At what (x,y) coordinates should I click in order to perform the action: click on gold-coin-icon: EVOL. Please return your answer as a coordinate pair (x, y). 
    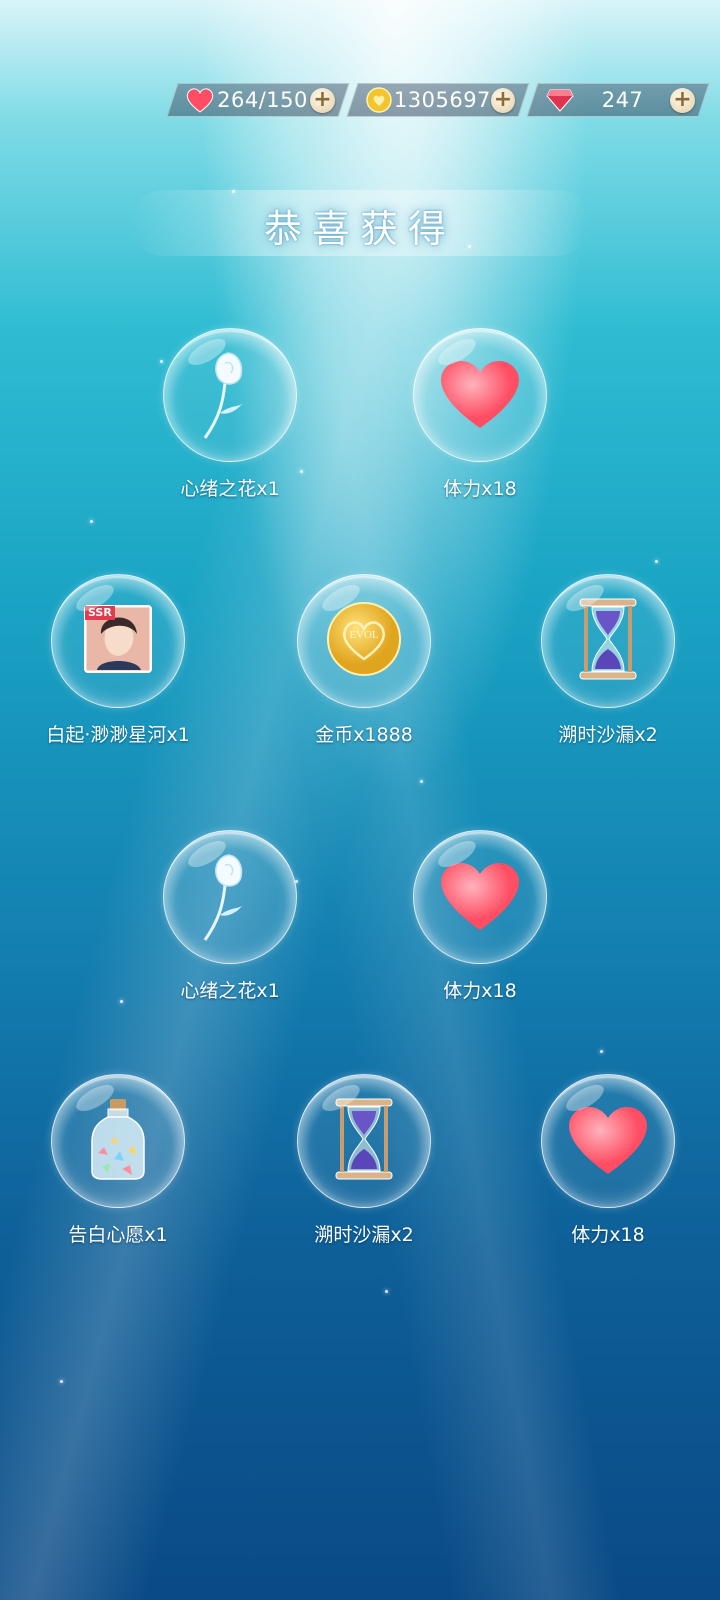
    Looking at the image, I should click on (364, 641).